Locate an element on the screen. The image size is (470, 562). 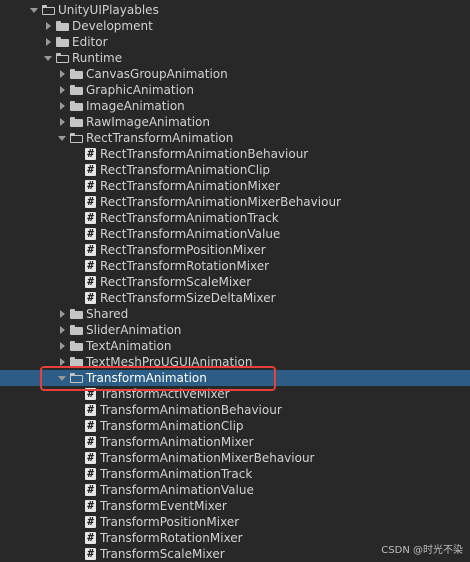
script-row: RectTransformAnimationMixer is located at coordinates (235, 186).